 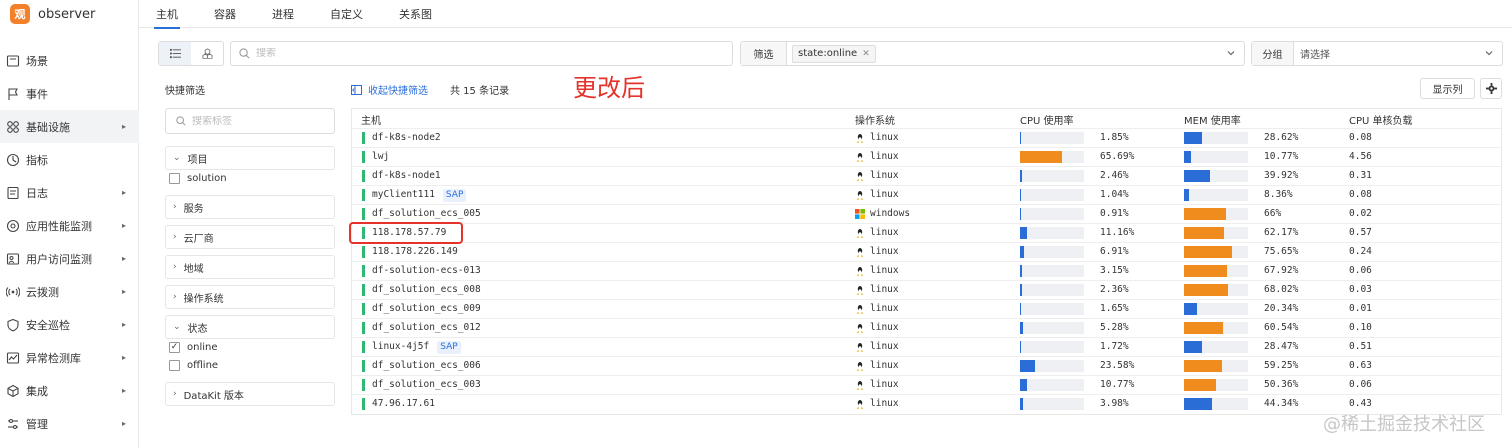 I want to click on brand: 观 observer, so click(x=69, y=14).